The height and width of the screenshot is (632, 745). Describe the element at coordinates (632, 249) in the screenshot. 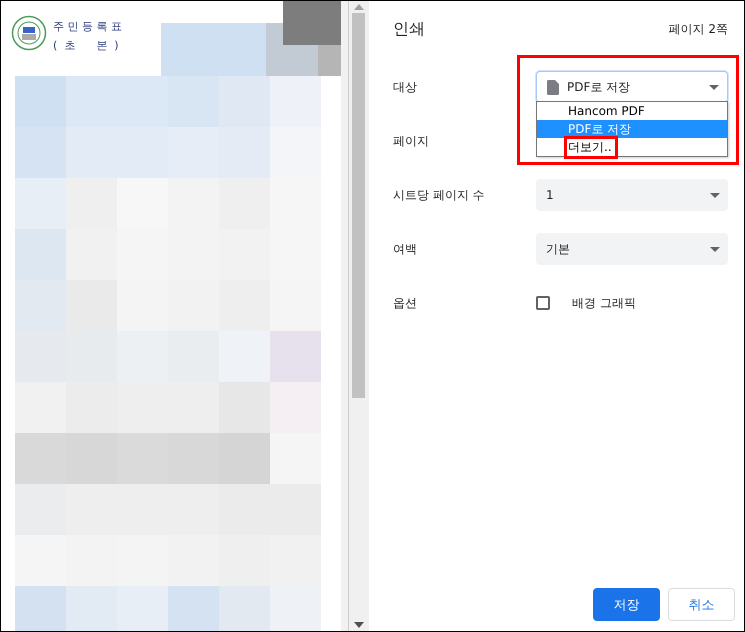

I see `setting-dropdown: 기본` at that location.